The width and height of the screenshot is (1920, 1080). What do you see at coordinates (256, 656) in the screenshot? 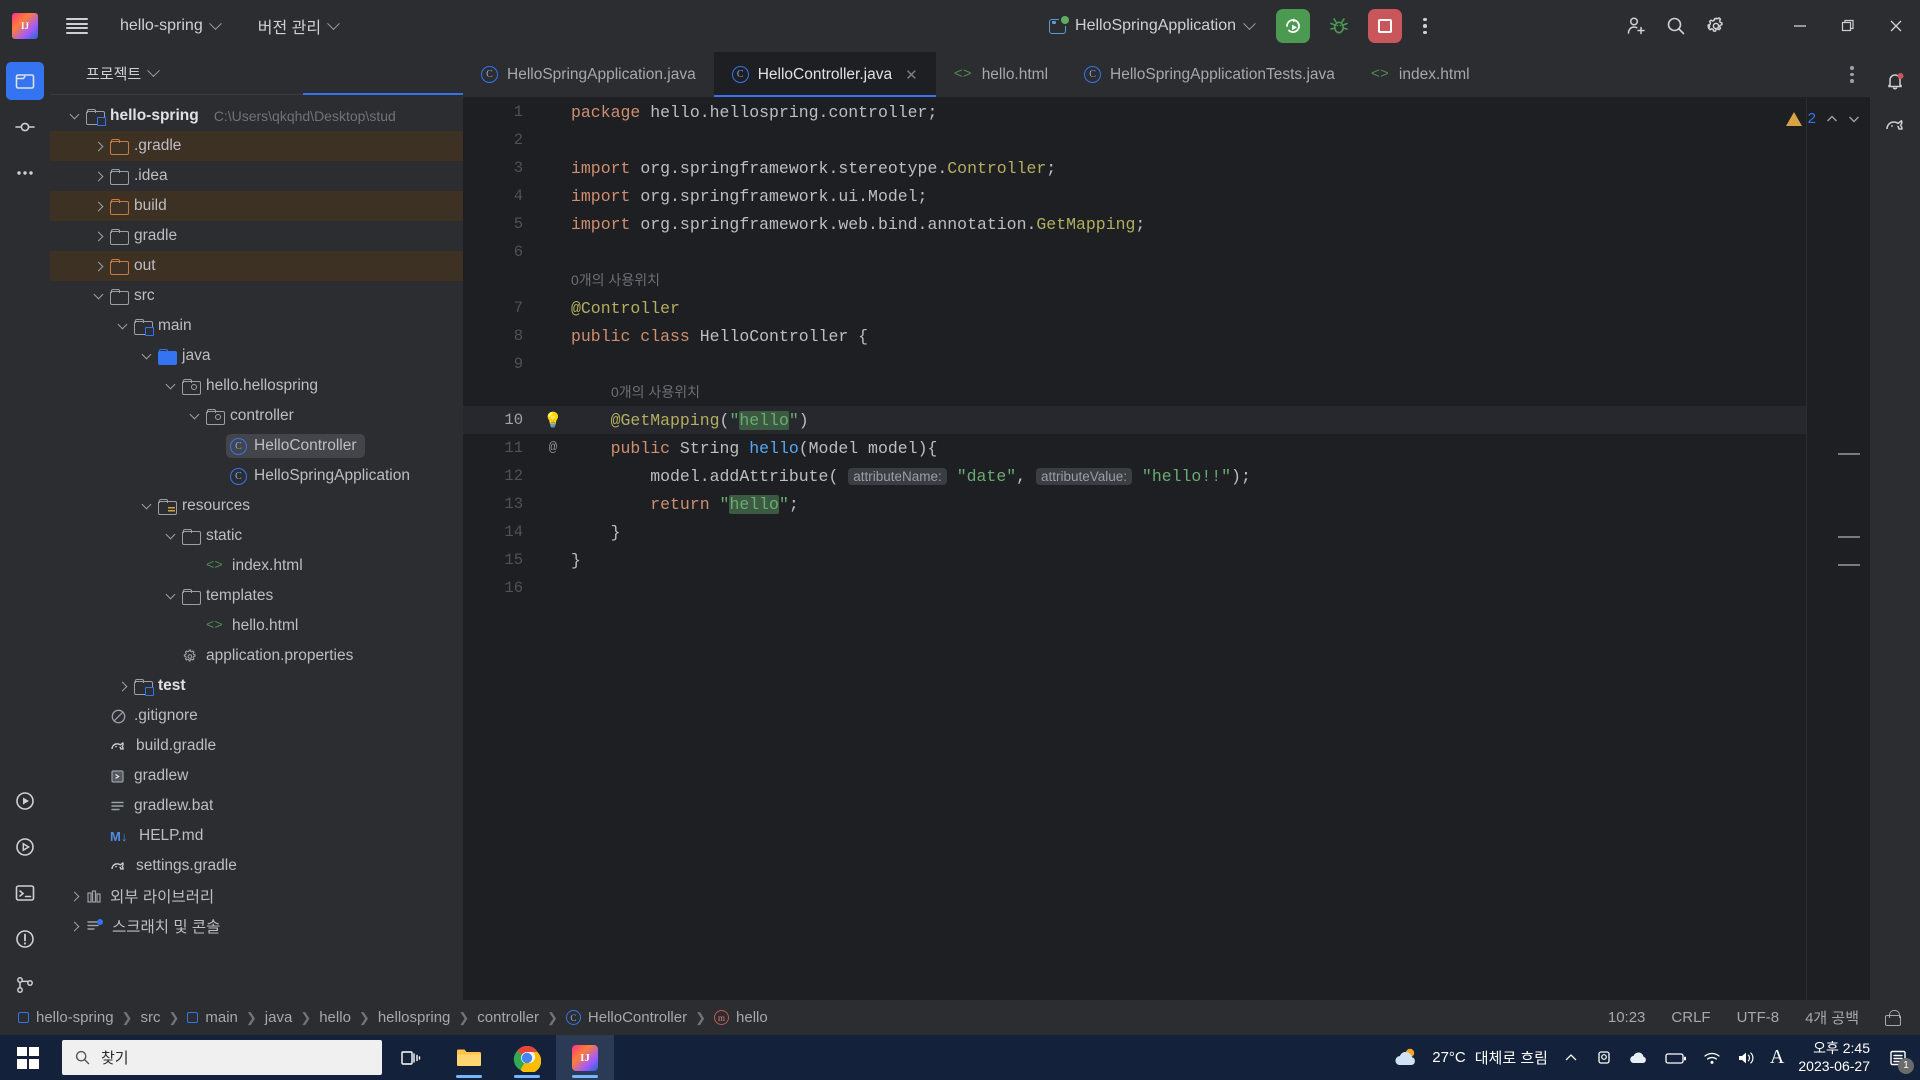
I see `tree-item-application.properties: application.properties` at bounding box center [256, 656].